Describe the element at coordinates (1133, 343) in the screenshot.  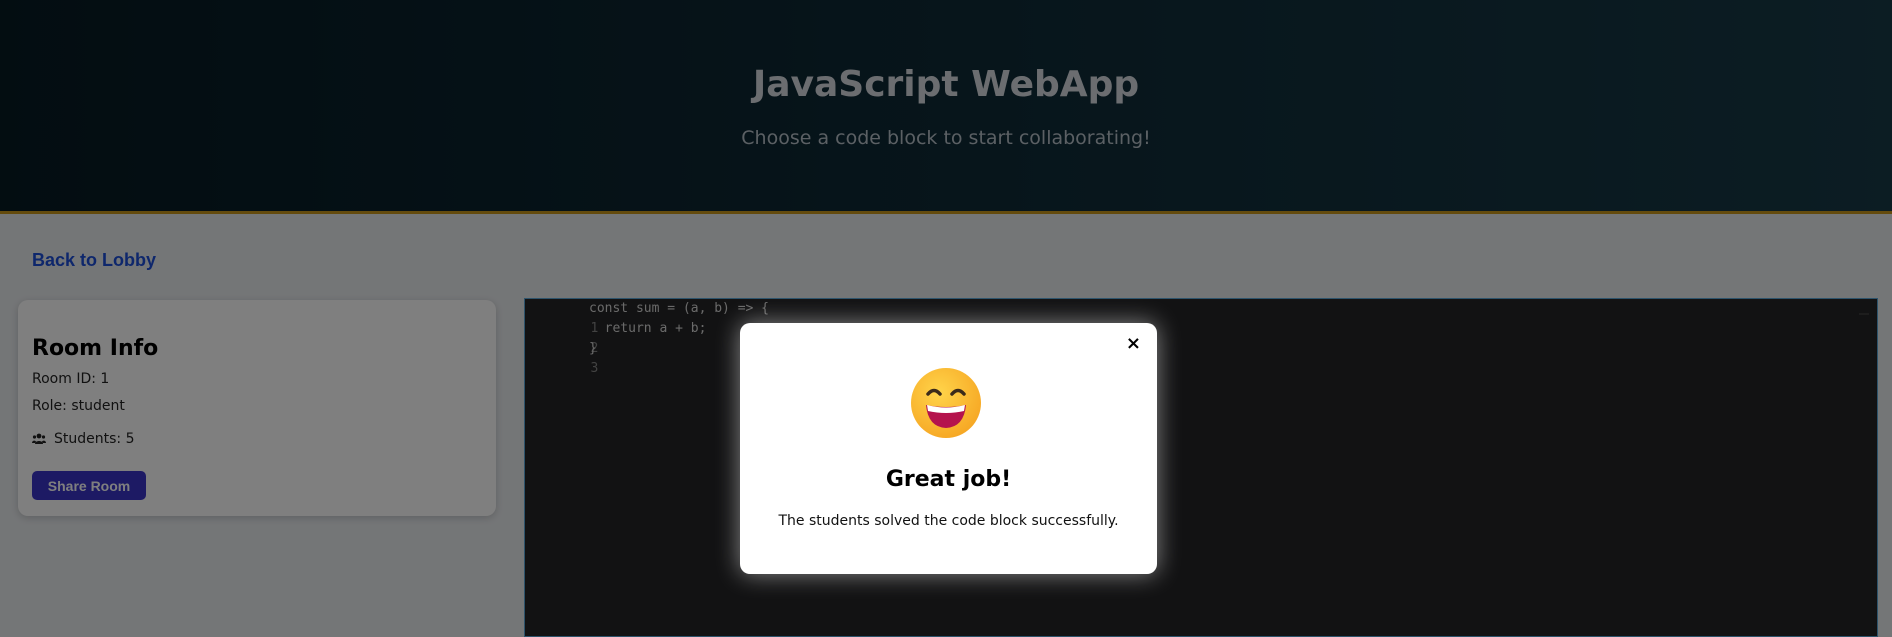
I see `close-icon: ×` at that location.